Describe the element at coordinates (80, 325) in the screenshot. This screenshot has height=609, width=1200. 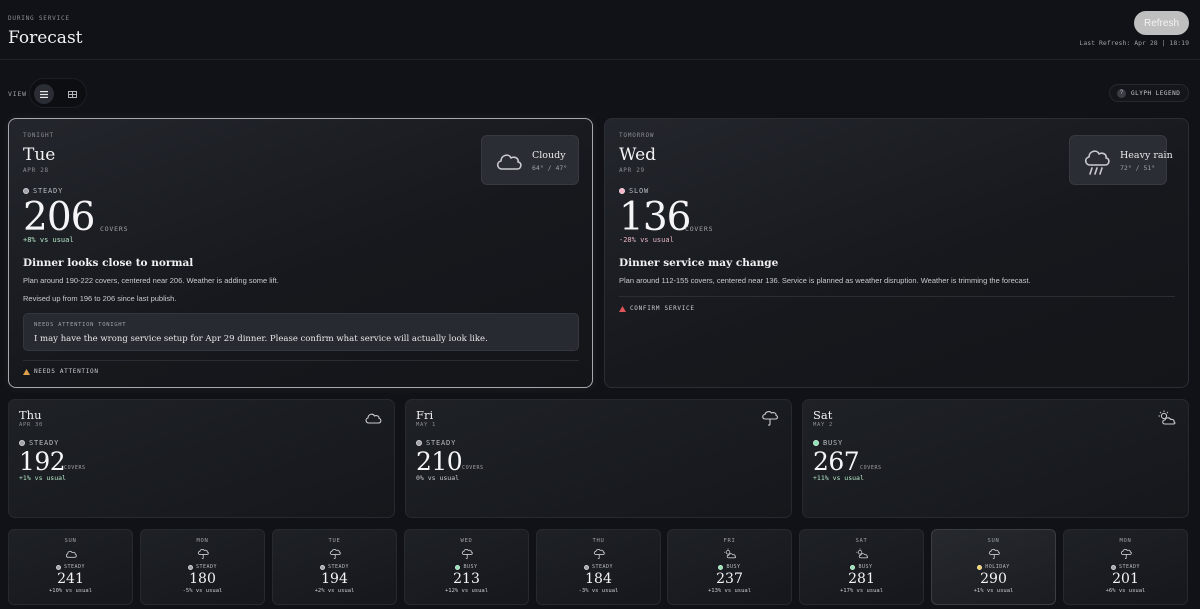
I see `attention-label: NEEDS ATTENTION TONIGHT` at that location.